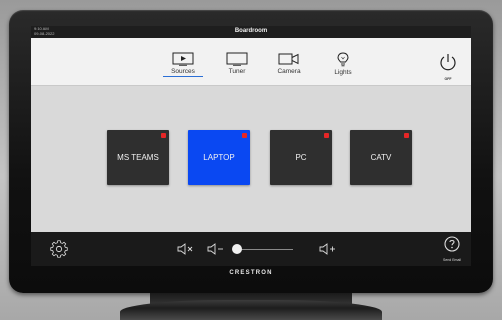 This screenshot has height=320, width=502. What do you see at coordinates (343, 59) in the screenshot?
I see `light-bulb-icon` at bounding box center [343, 59].